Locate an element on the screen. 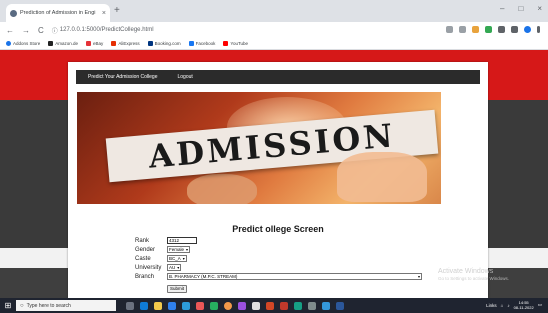  bookmark-item: Amazon.de is located at coordinates (63, 43).